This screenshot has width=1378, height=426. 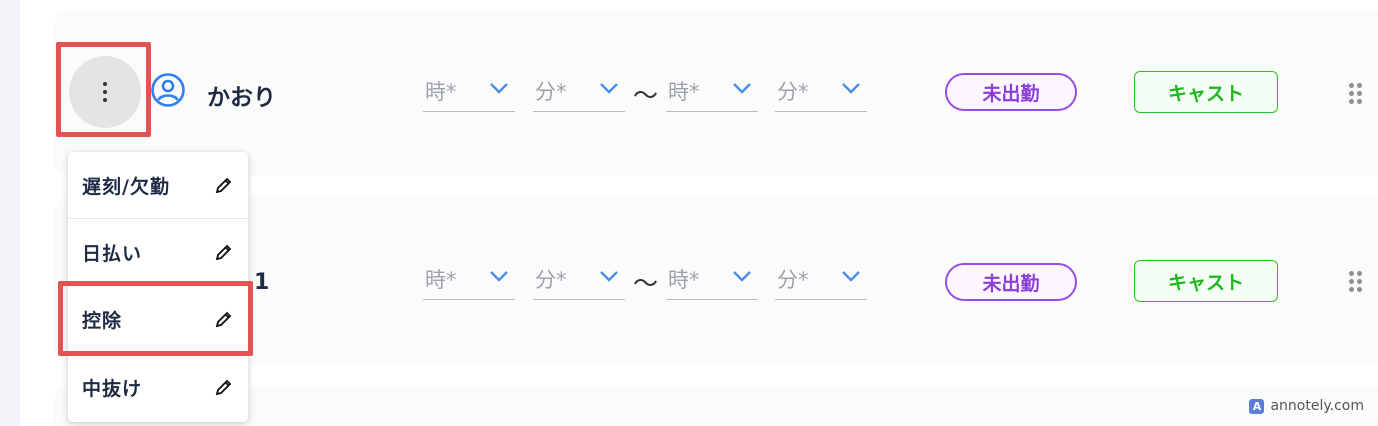 What do you see at coordinates (168, 90) in the screenshot?
I see `user-icon` at bounding box center [168, 90].